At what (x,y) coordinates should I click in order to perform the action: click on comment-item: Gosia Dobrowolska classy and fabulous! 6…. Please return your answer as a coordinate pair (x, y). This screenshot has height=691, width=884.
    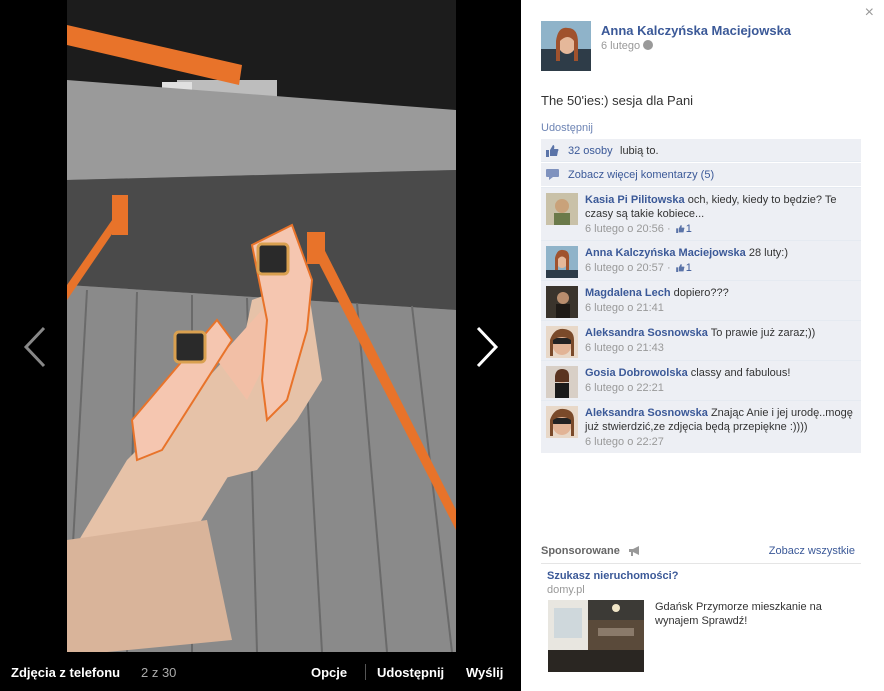
    Looking at the image, I should click on (701, 380).